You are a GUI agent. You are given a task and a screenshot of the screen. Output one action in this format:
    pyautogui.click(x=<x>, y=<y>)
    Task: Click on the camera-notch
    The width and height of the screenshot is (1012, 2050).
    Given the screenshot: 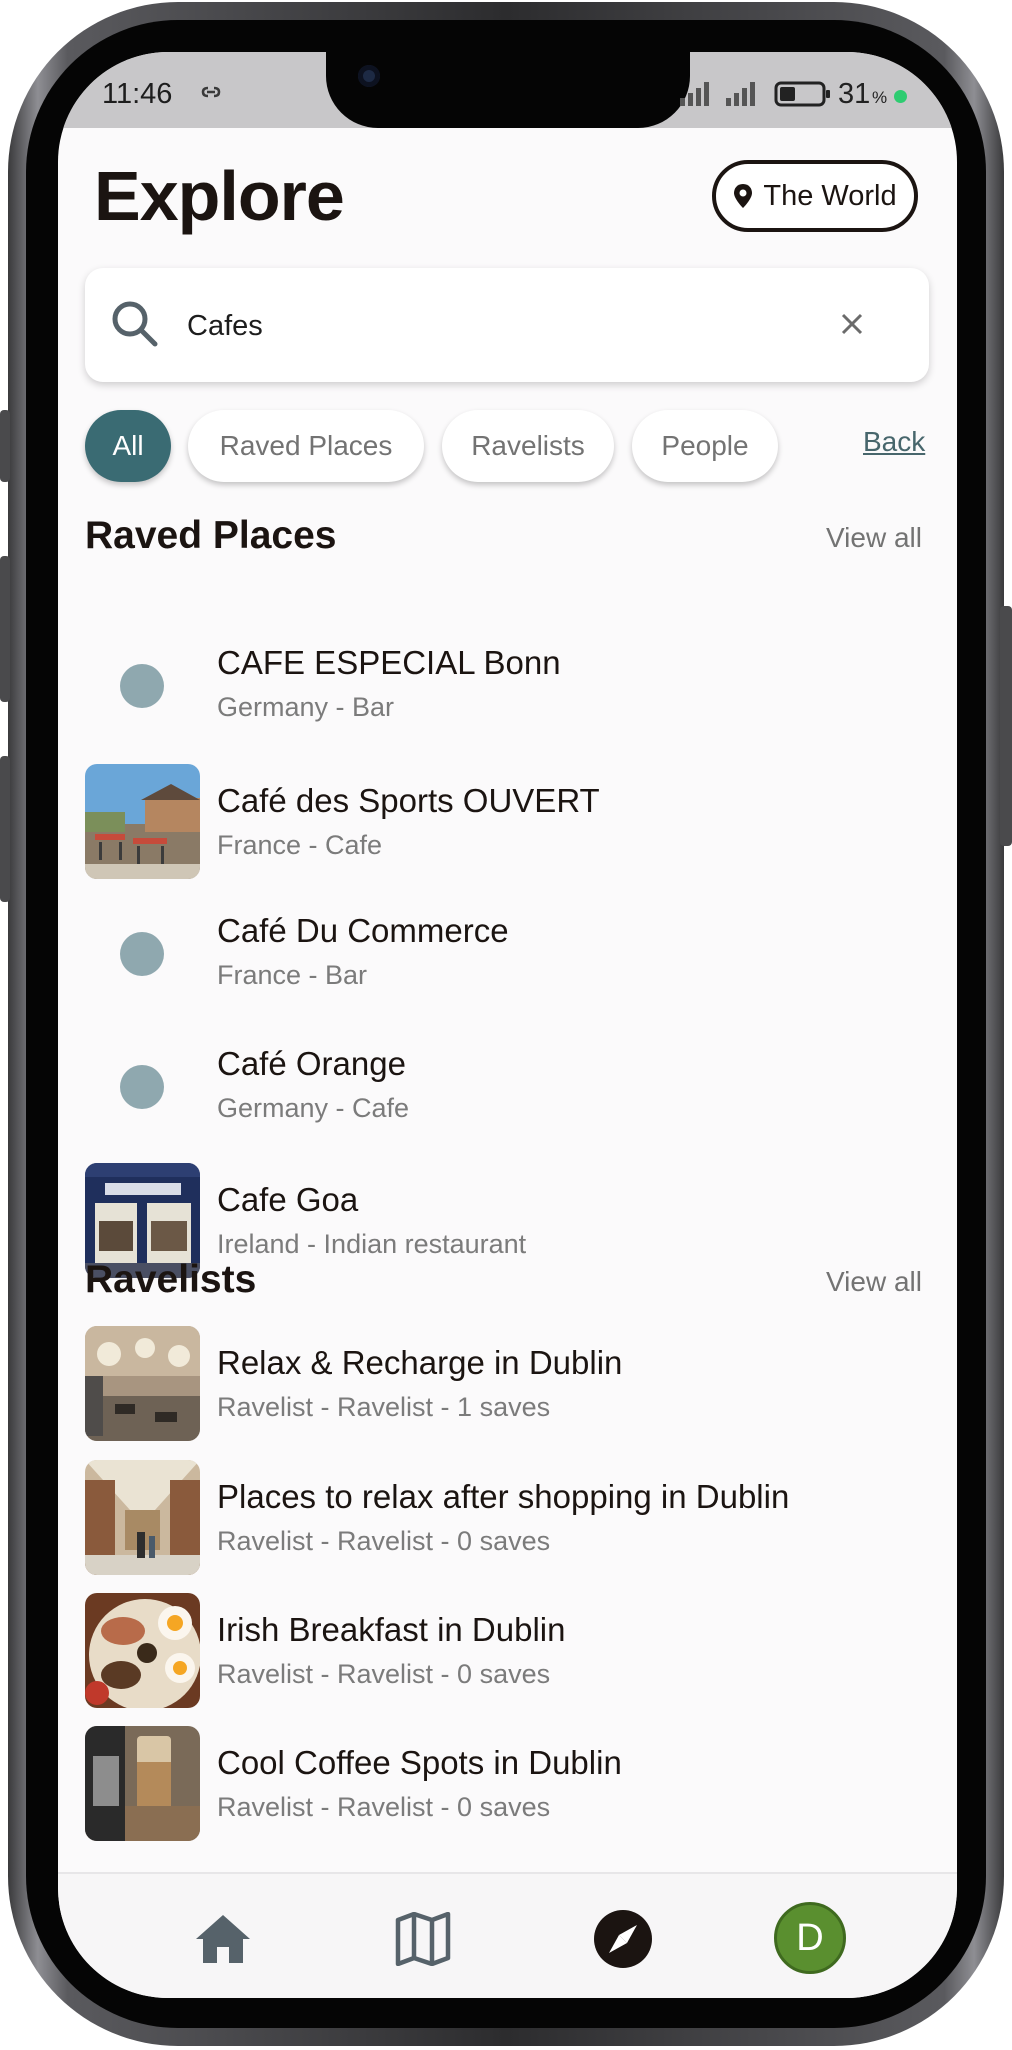 What is the action you would take?
    pyautogui.click(x=508, y=90)
    